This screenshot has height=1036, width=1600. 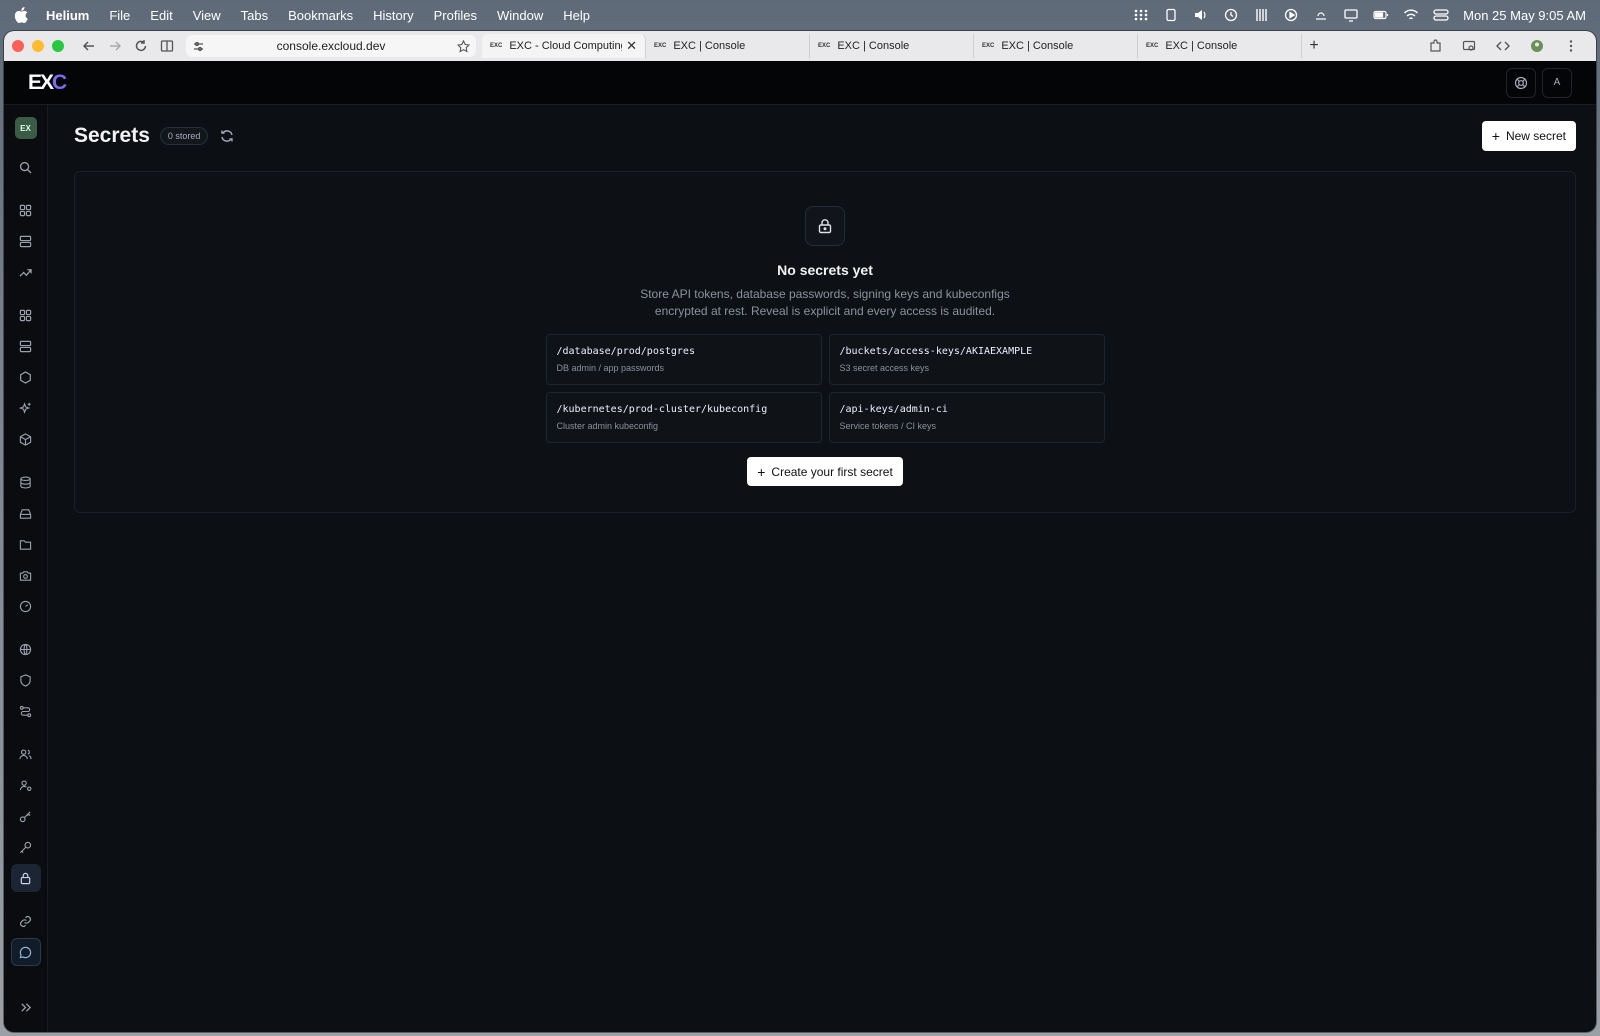 What do you see at coordinates (26, 544) in the screenshot?
I see `sidebar-item-buckets` at bounding box center [26, 544].